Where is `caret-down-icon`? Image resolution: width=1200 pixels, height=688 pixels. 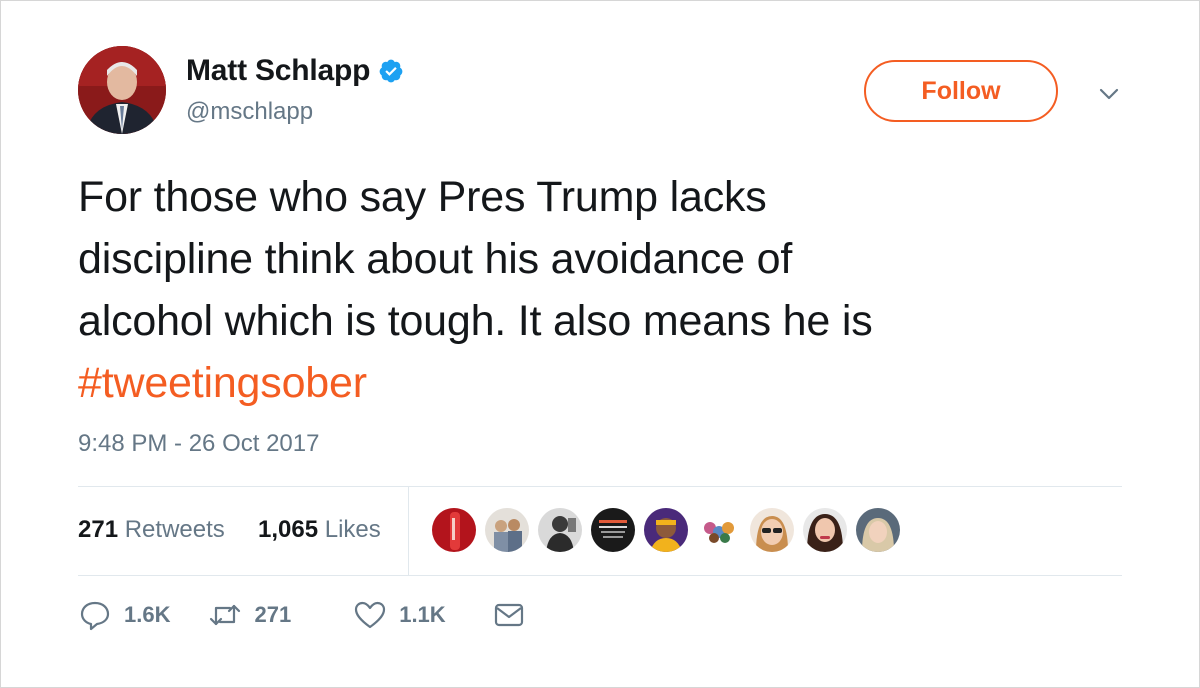 caret-down-icon is located at coordinates (1109, 94).